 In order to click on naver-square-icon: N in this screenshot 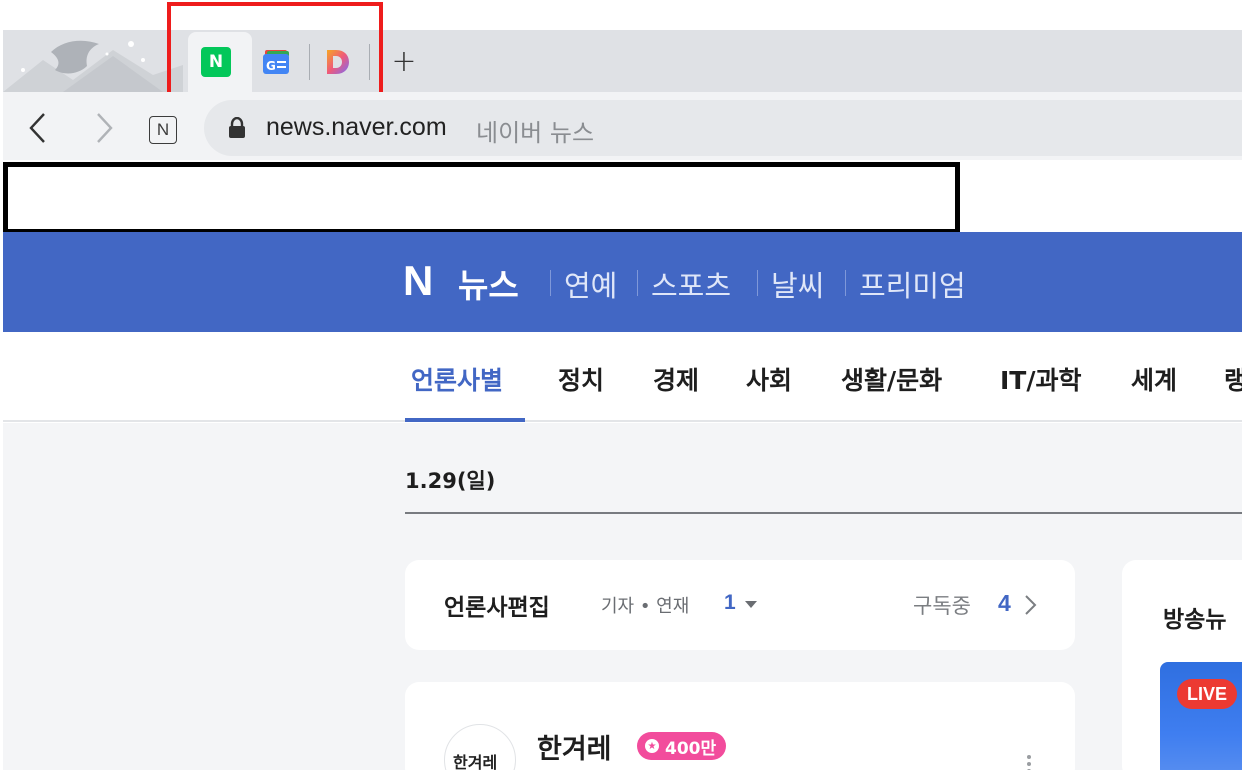, I will do `click(163, 130)`.